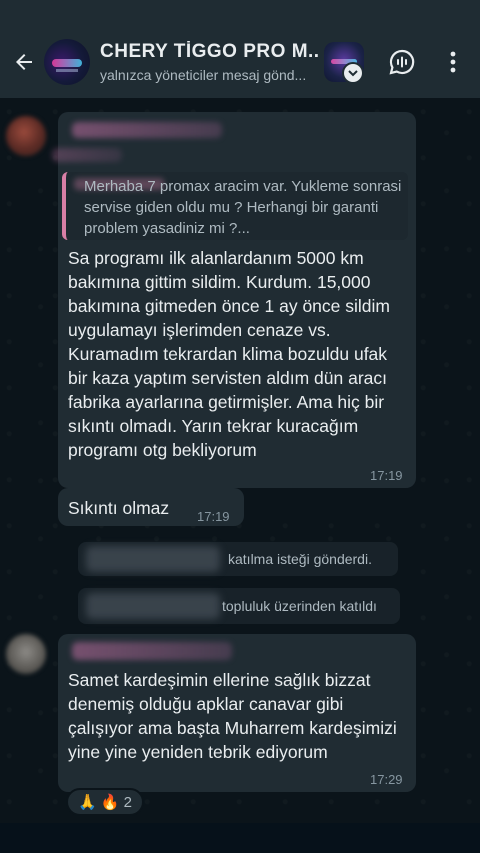 The width and height of the screenshot is (480, 853). Describe the element at coordinates (386, 779) in the screenshot. I see `message-time: 17:29` at that location.